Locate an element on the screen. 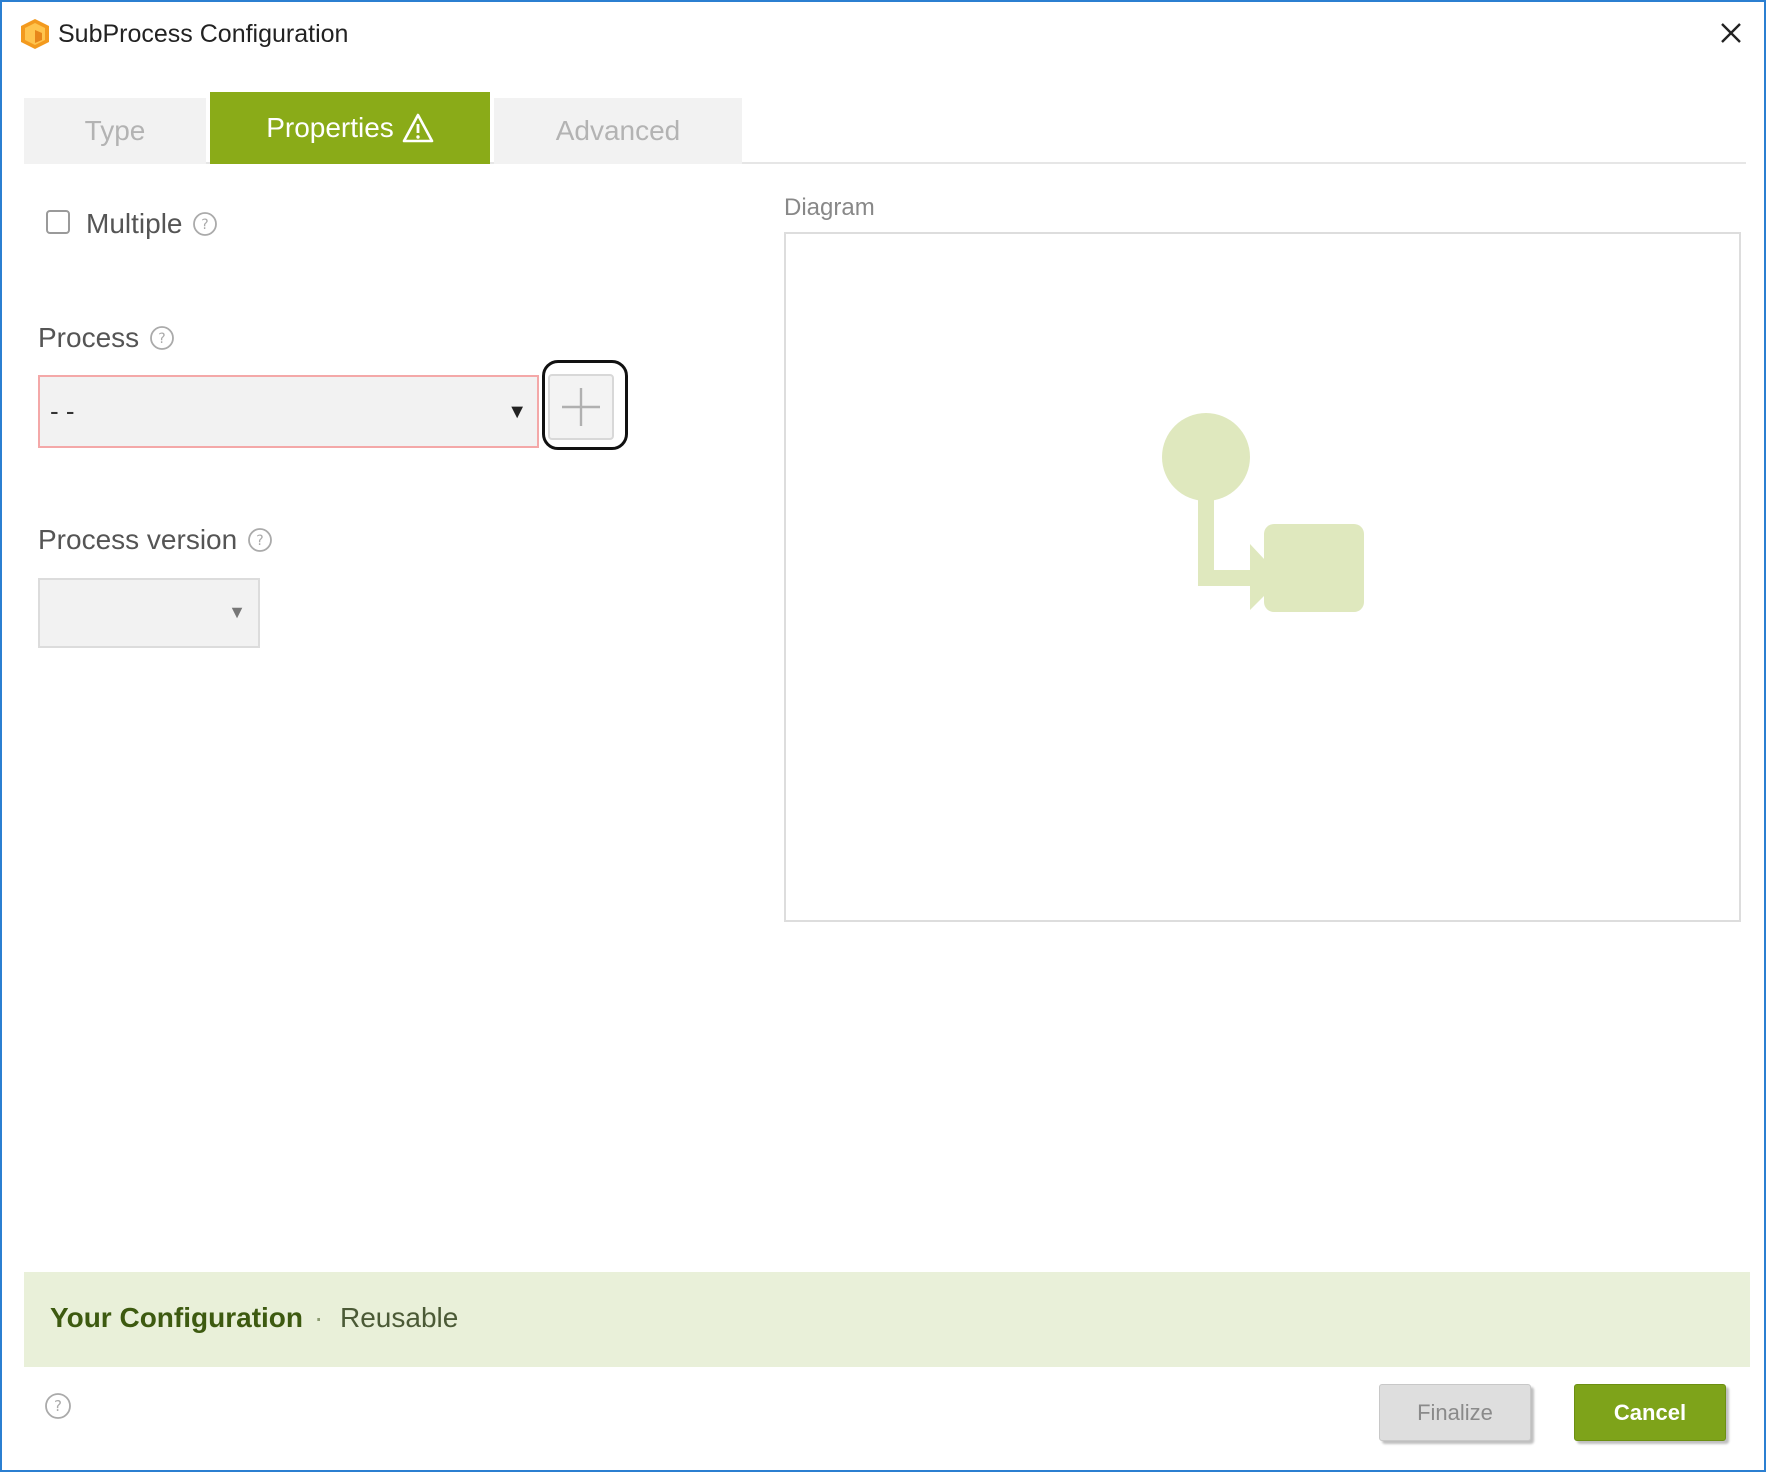 This screenshot has height=1472, width=1766. multiple-checkbox is located at coordinates (58, 222).